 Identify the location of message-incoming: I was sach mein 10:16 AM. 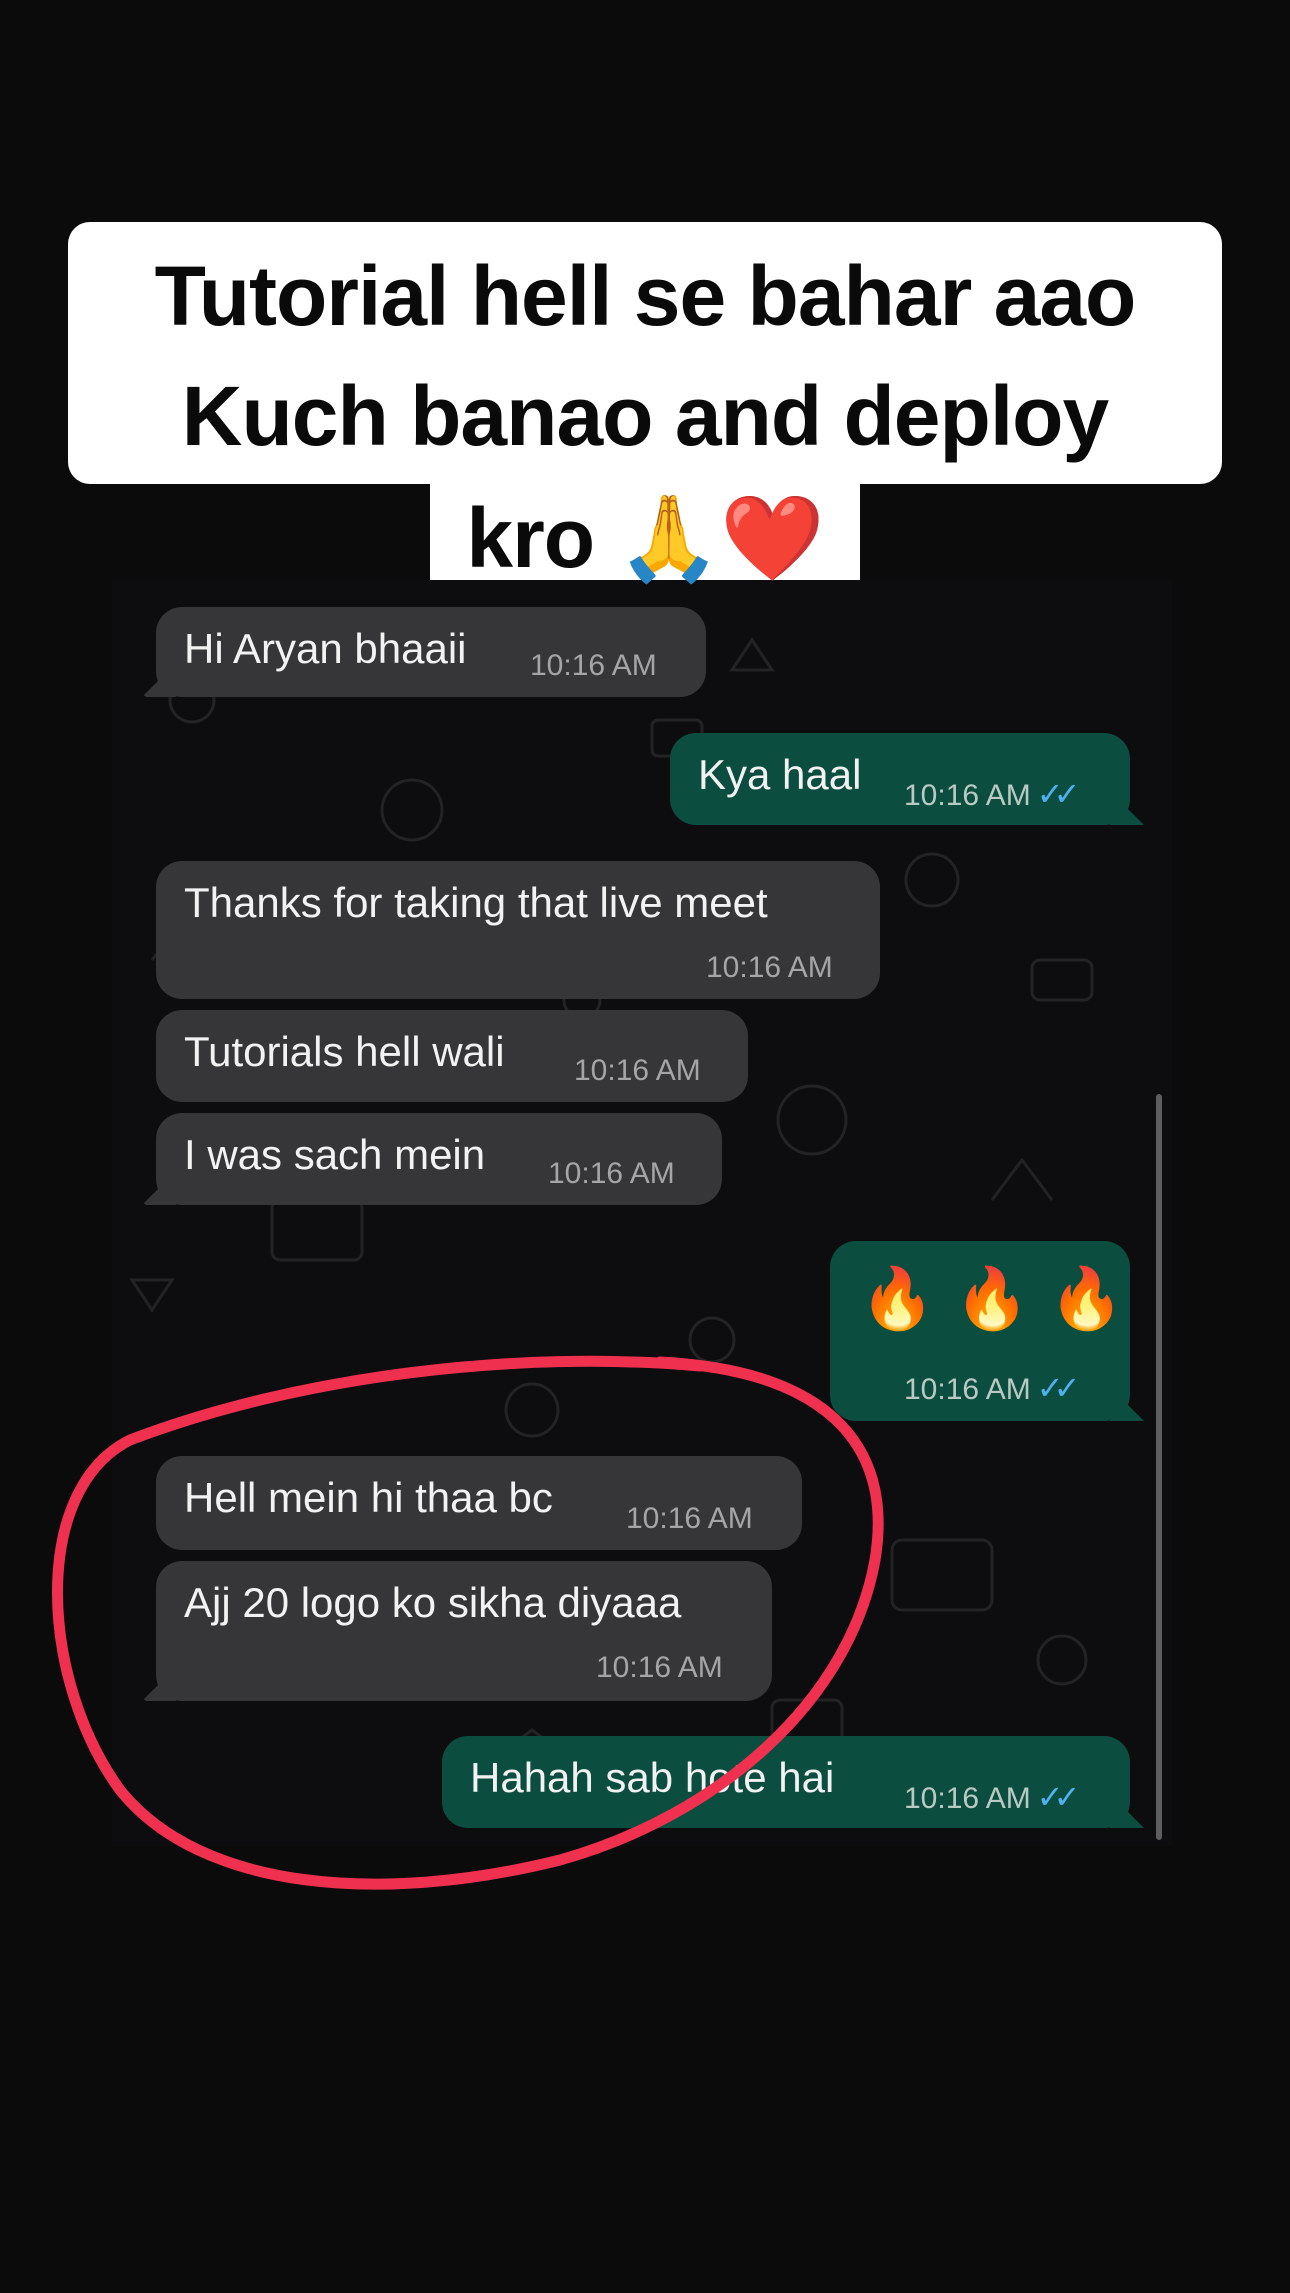
(439, 1159).